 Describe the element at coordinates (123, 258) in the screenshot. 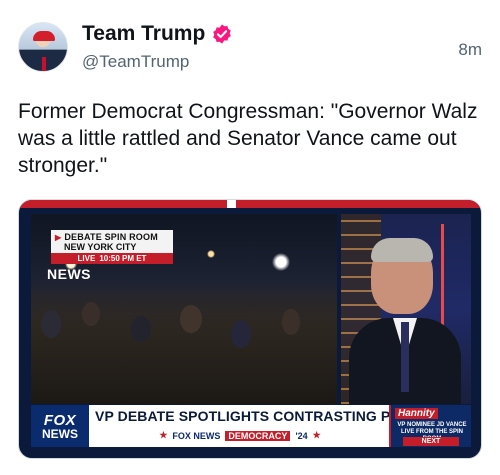

I see `live-time: 10:50 PM ET` at that location.